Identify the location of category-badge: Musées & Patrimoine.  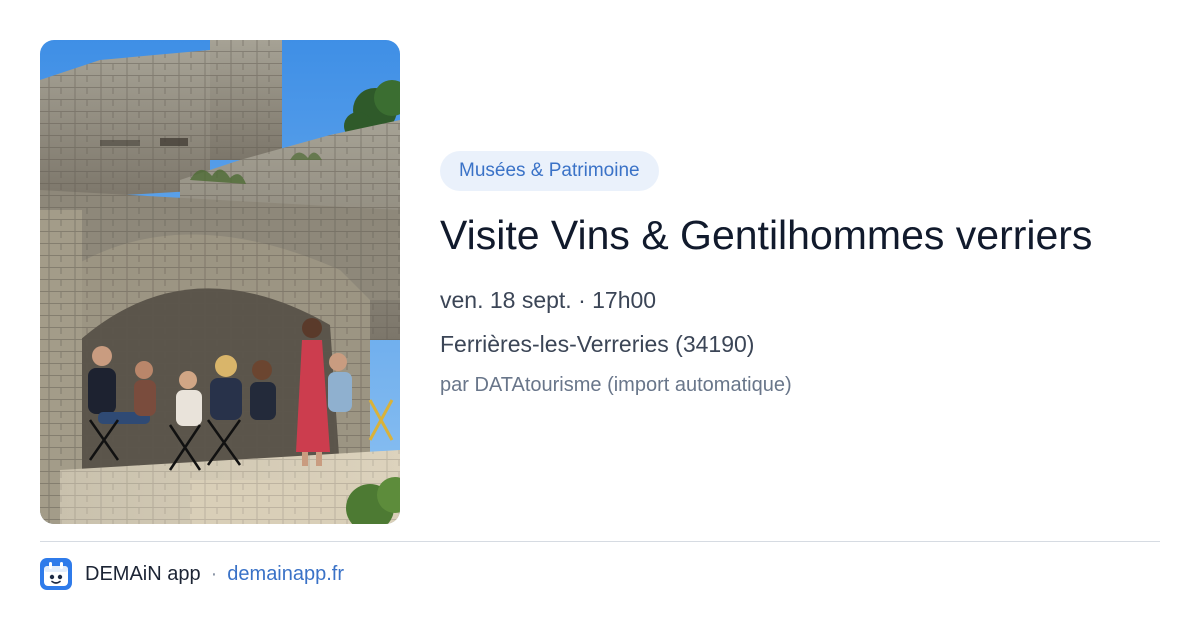
(549, 171).